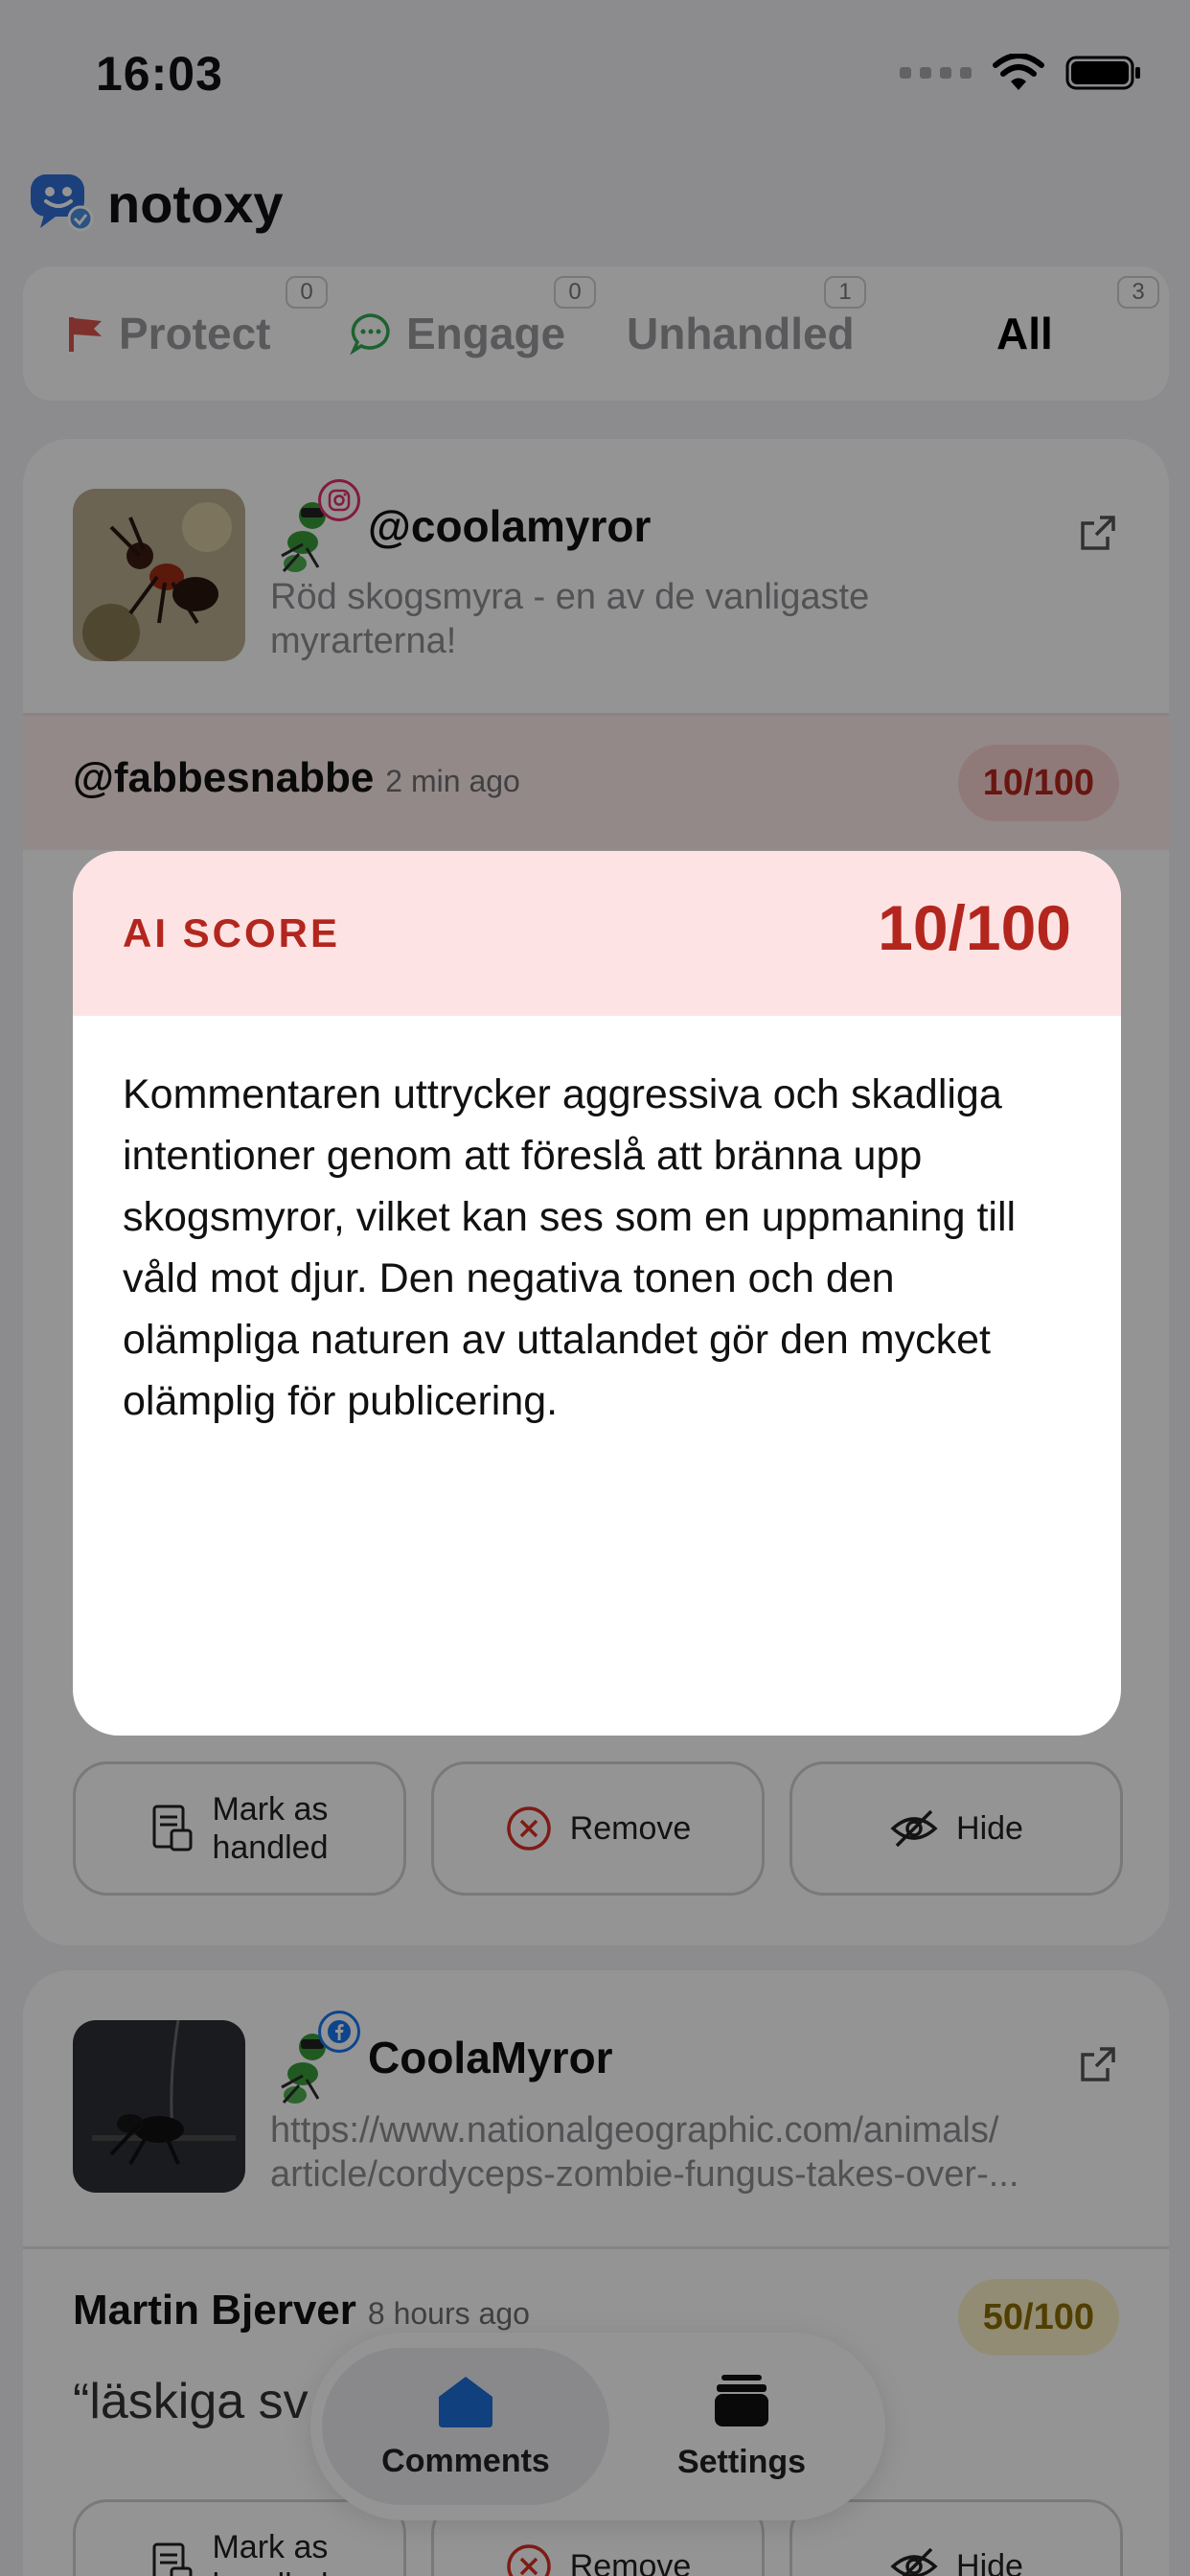  What do you see at coordinates (975, 927) in the screenshot?
I see `modal-score: 10/100` at bounding box center [975, 927].